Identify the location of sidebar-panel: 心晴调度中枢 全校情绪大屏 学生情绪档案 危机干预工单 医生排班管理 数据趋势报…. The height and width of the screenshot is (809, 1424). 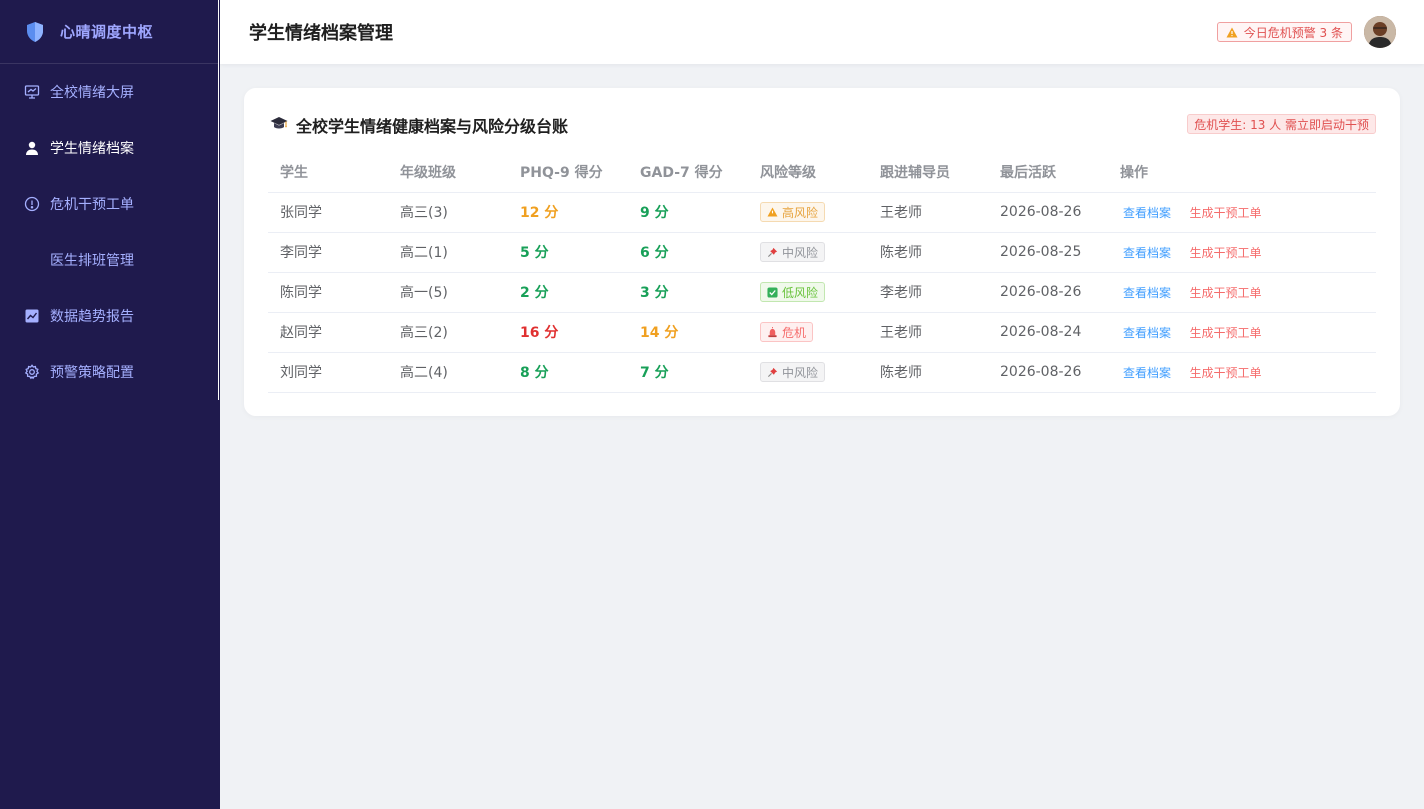
(109, 200).